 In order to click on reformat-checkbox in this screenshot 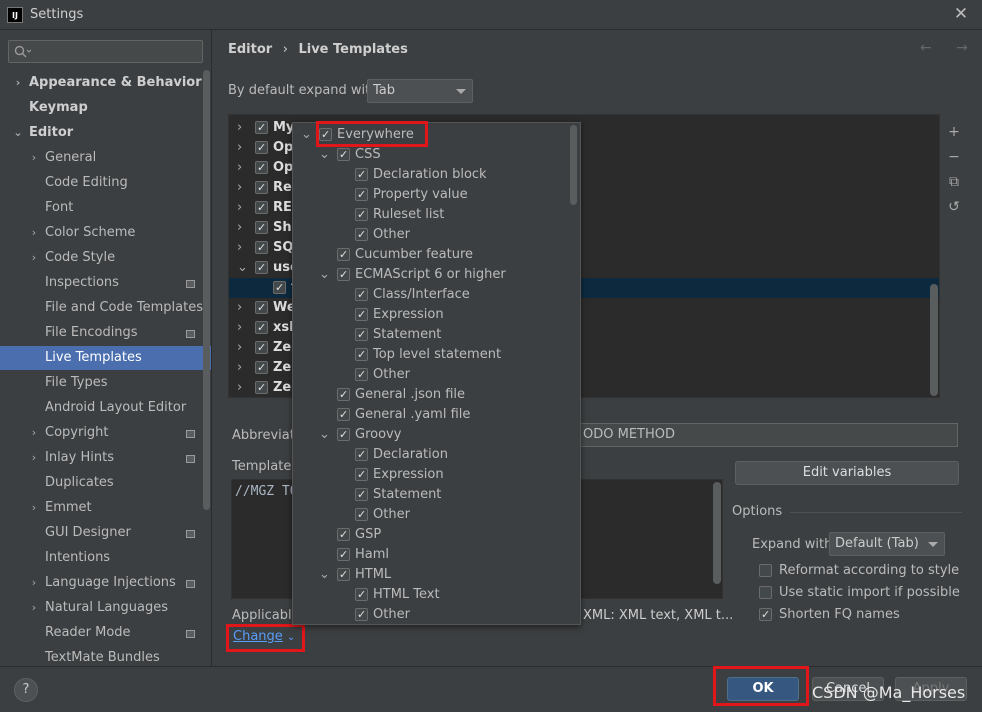, I will do `click(765, 570)`.